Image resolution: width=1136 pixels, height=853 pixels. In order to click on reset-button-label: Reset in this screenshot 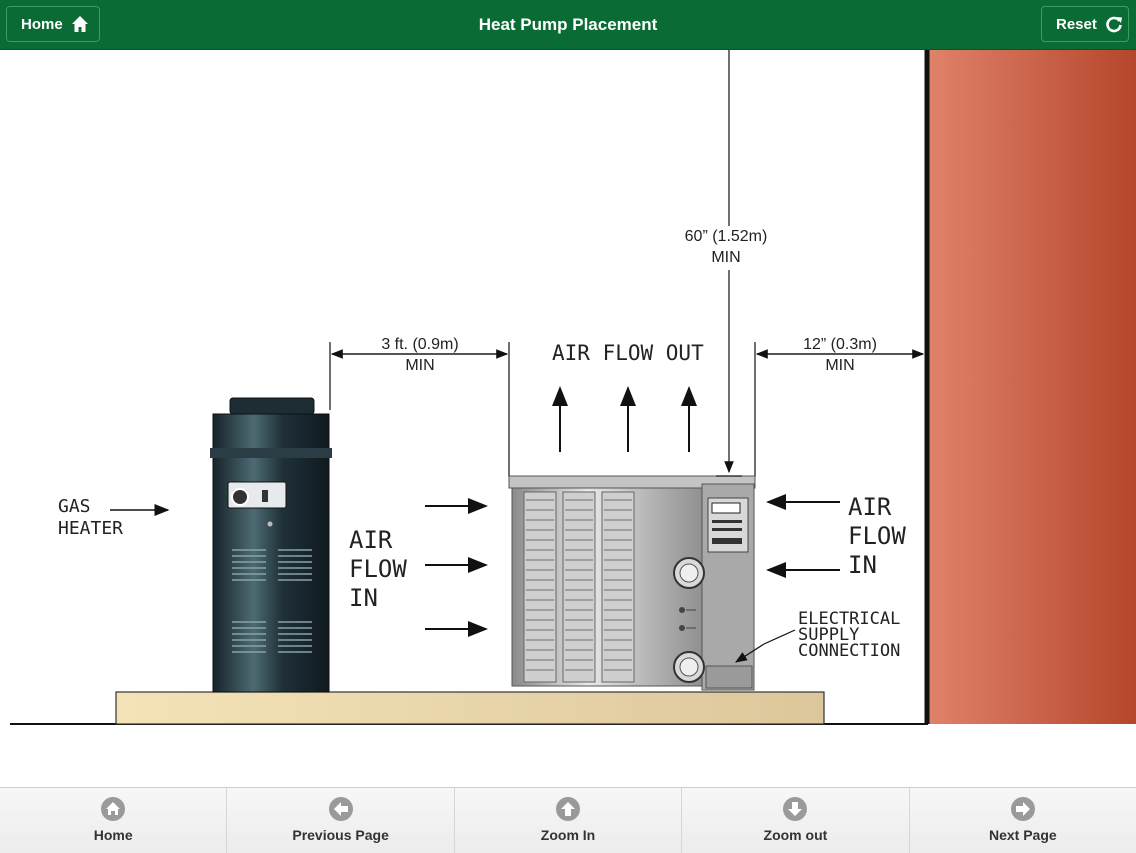, I will do `click(1076, 24)`.